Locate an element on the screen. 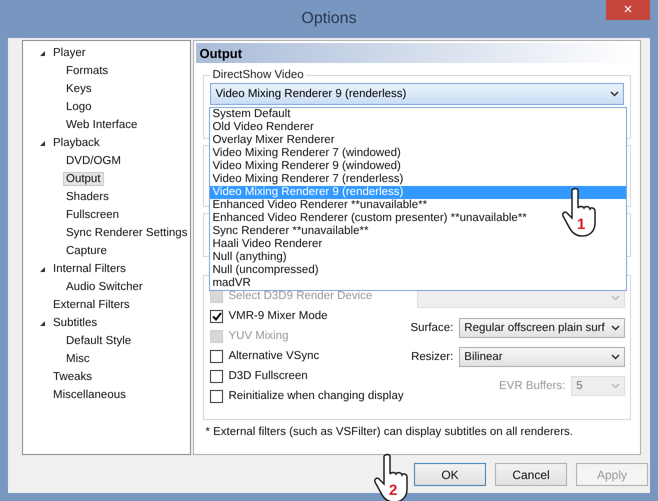 The width and height of the screenshot is (658, 501). close-button: × is located at coordinates (628, 10).